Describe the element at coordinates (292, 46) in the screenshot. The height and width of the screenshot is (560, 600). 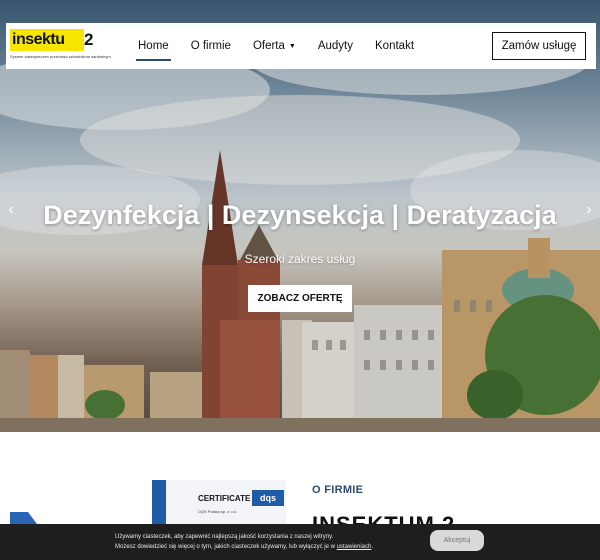
I see `chevron-down-icon: ▼` at that location.